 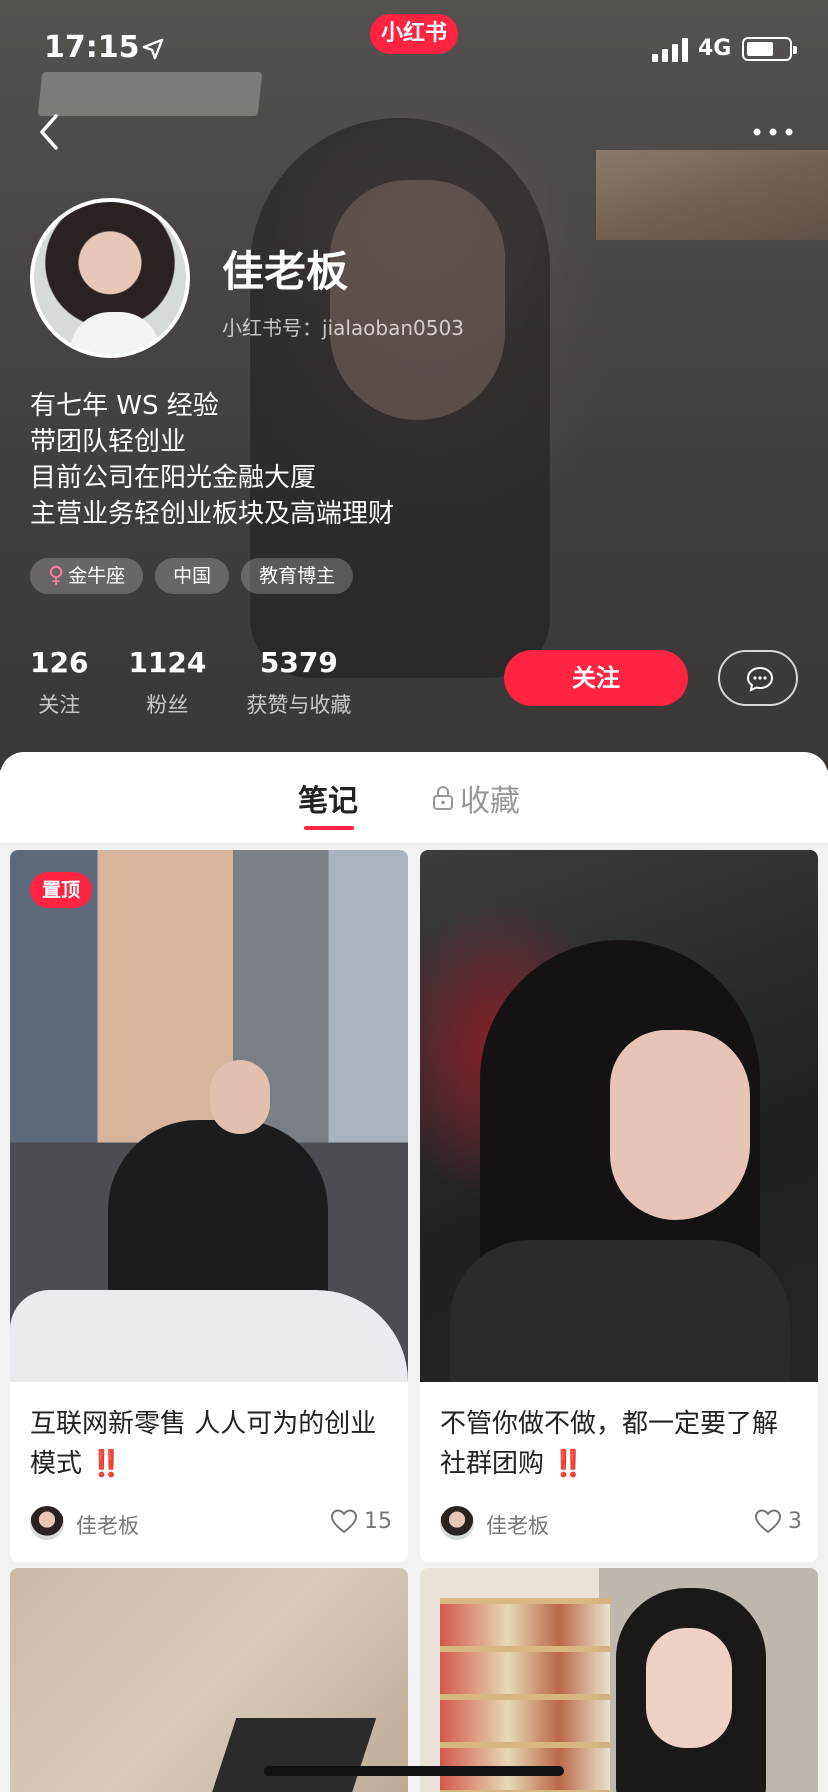 I want to click on profile-user-id: 小红书号：jialaoban0503, so click(x=343, y=326).